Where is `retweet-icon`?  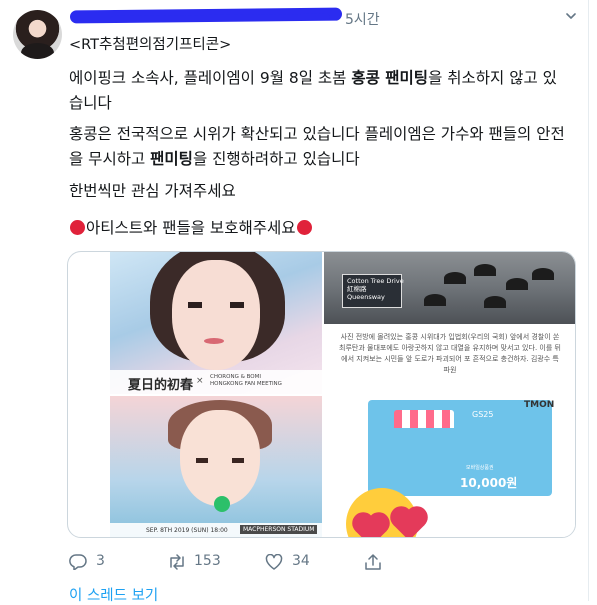 retweet-icon is located at coordinates (177, 562).